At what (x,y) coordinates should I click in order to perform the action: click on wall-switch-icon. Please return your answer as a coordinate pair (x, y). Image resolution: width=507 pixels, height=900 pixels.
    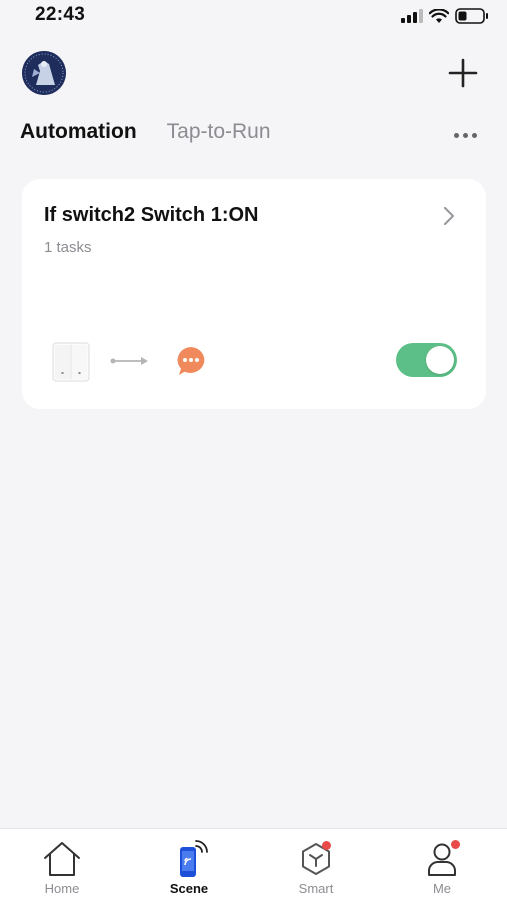
    Looking at the image, I should click on (71, 362).